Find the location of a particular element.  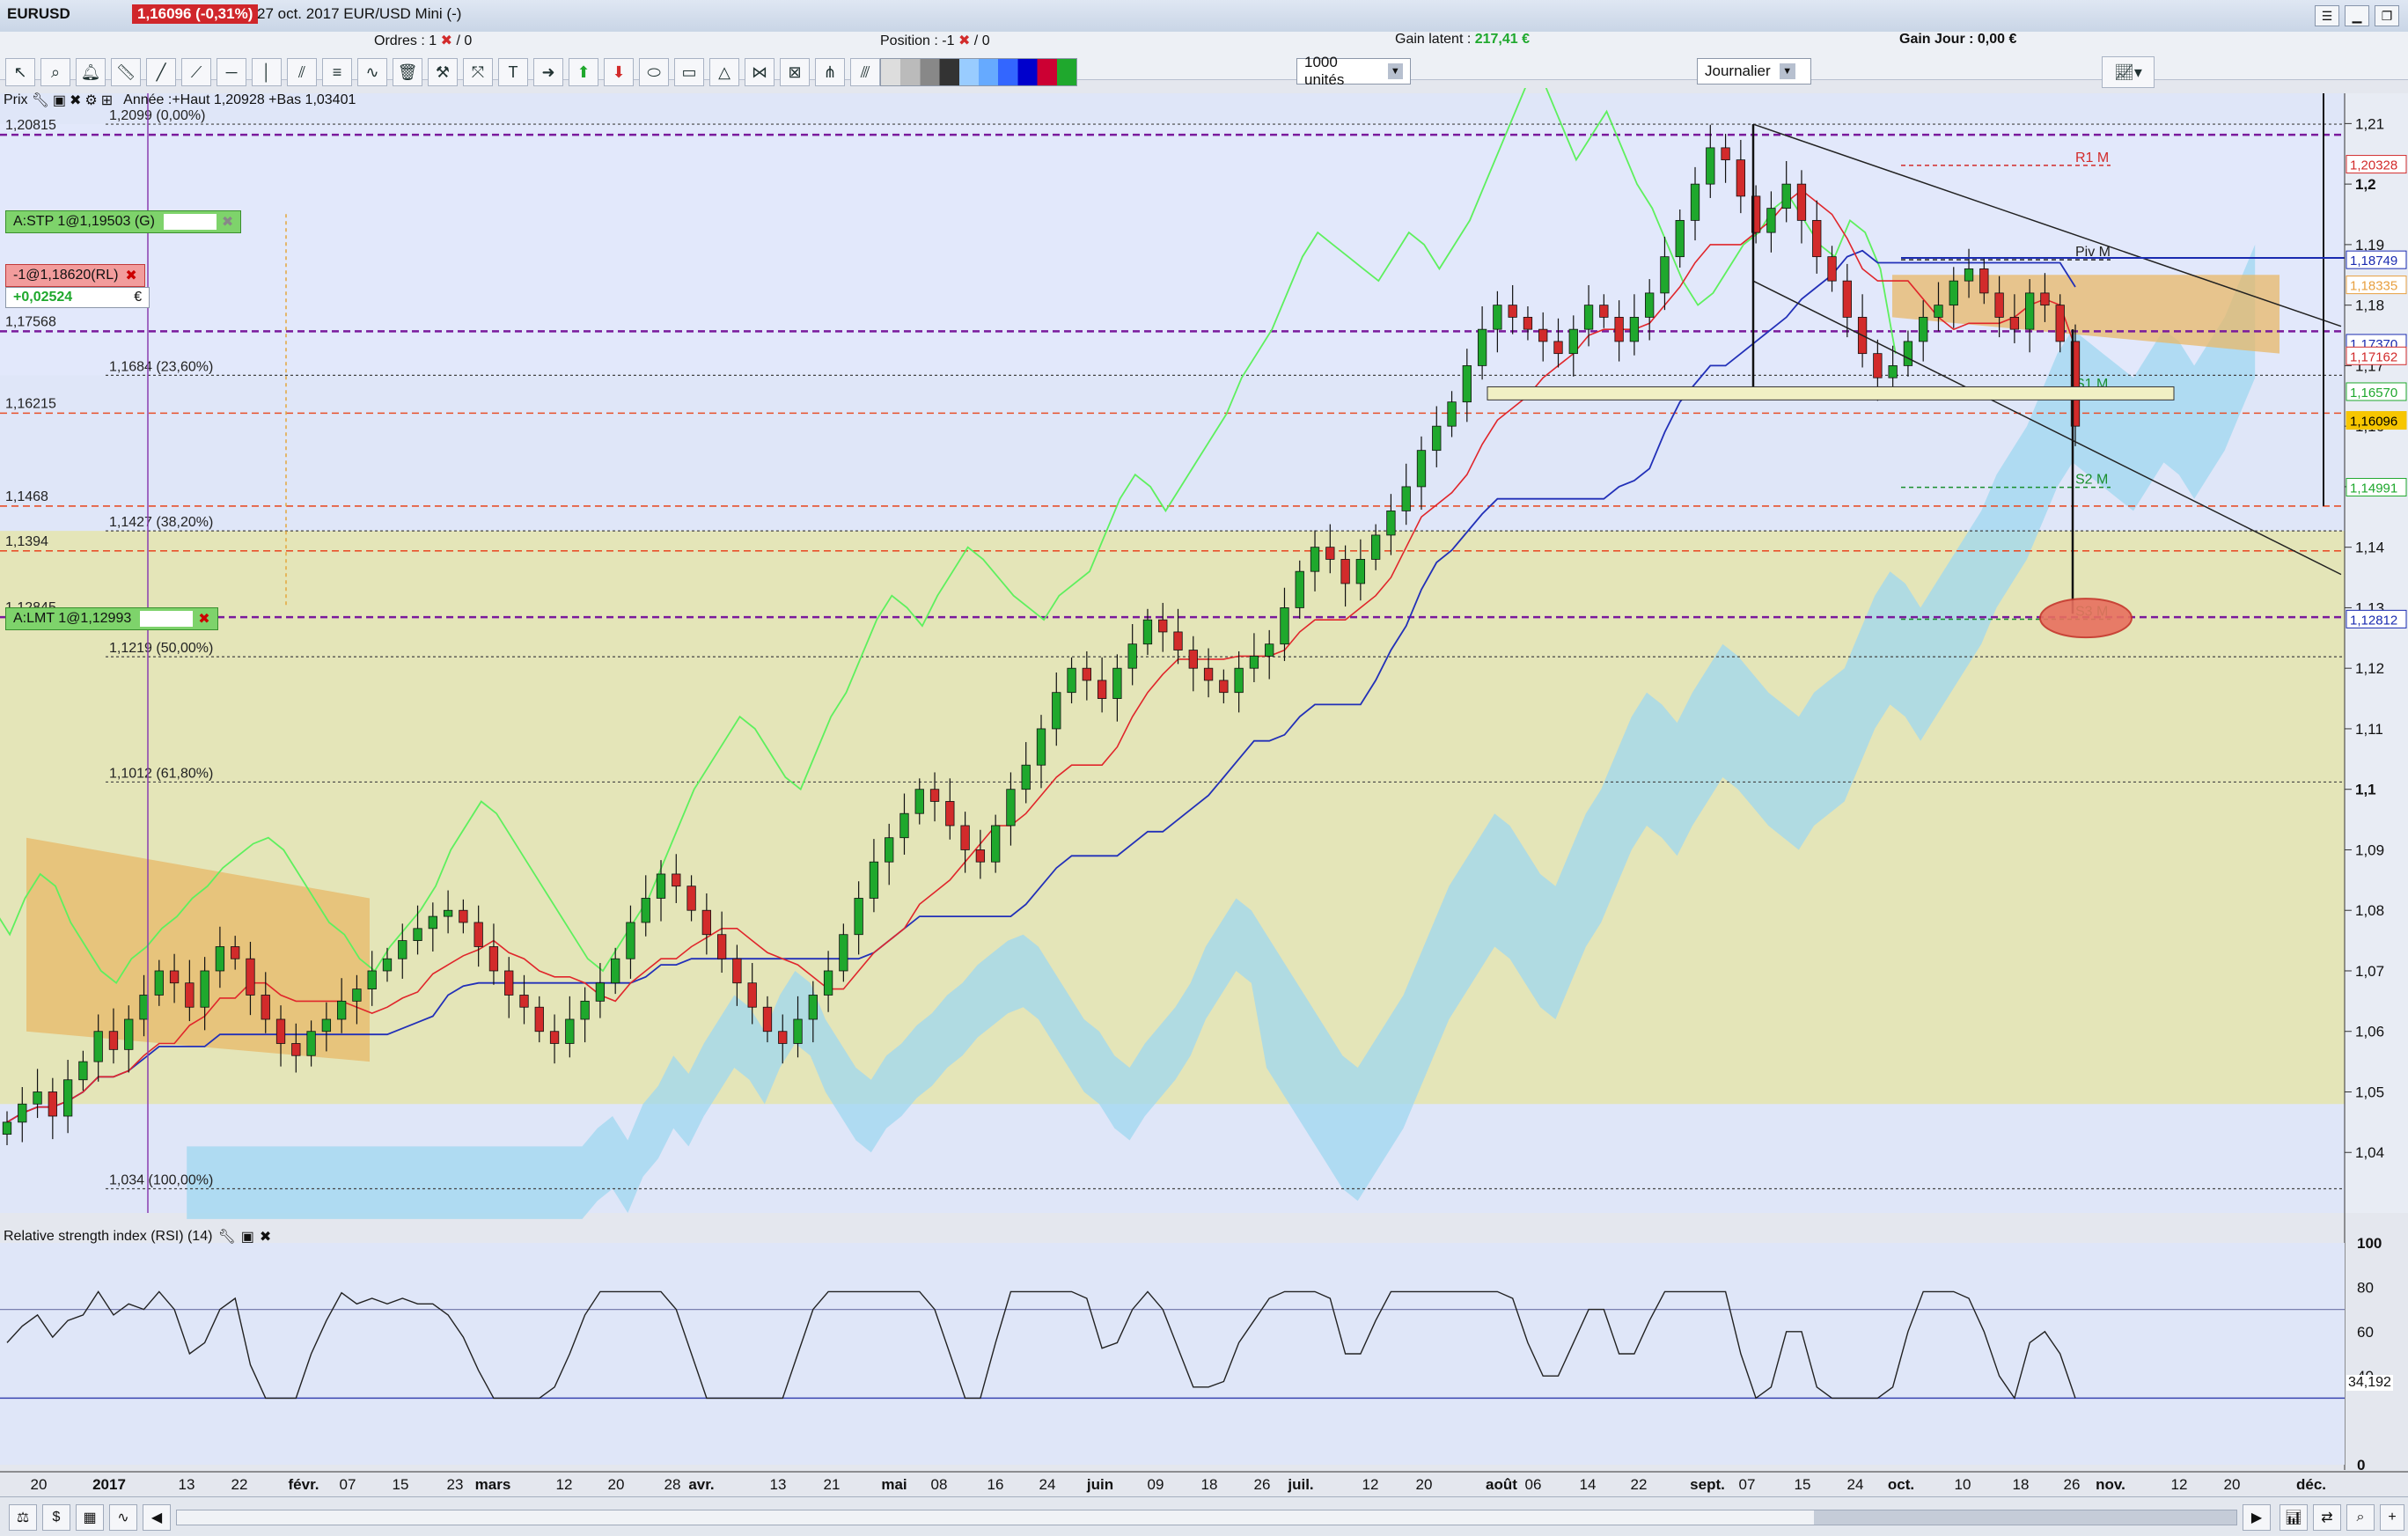

restore-icon: ❐ is located at coordinates (2387, 15).